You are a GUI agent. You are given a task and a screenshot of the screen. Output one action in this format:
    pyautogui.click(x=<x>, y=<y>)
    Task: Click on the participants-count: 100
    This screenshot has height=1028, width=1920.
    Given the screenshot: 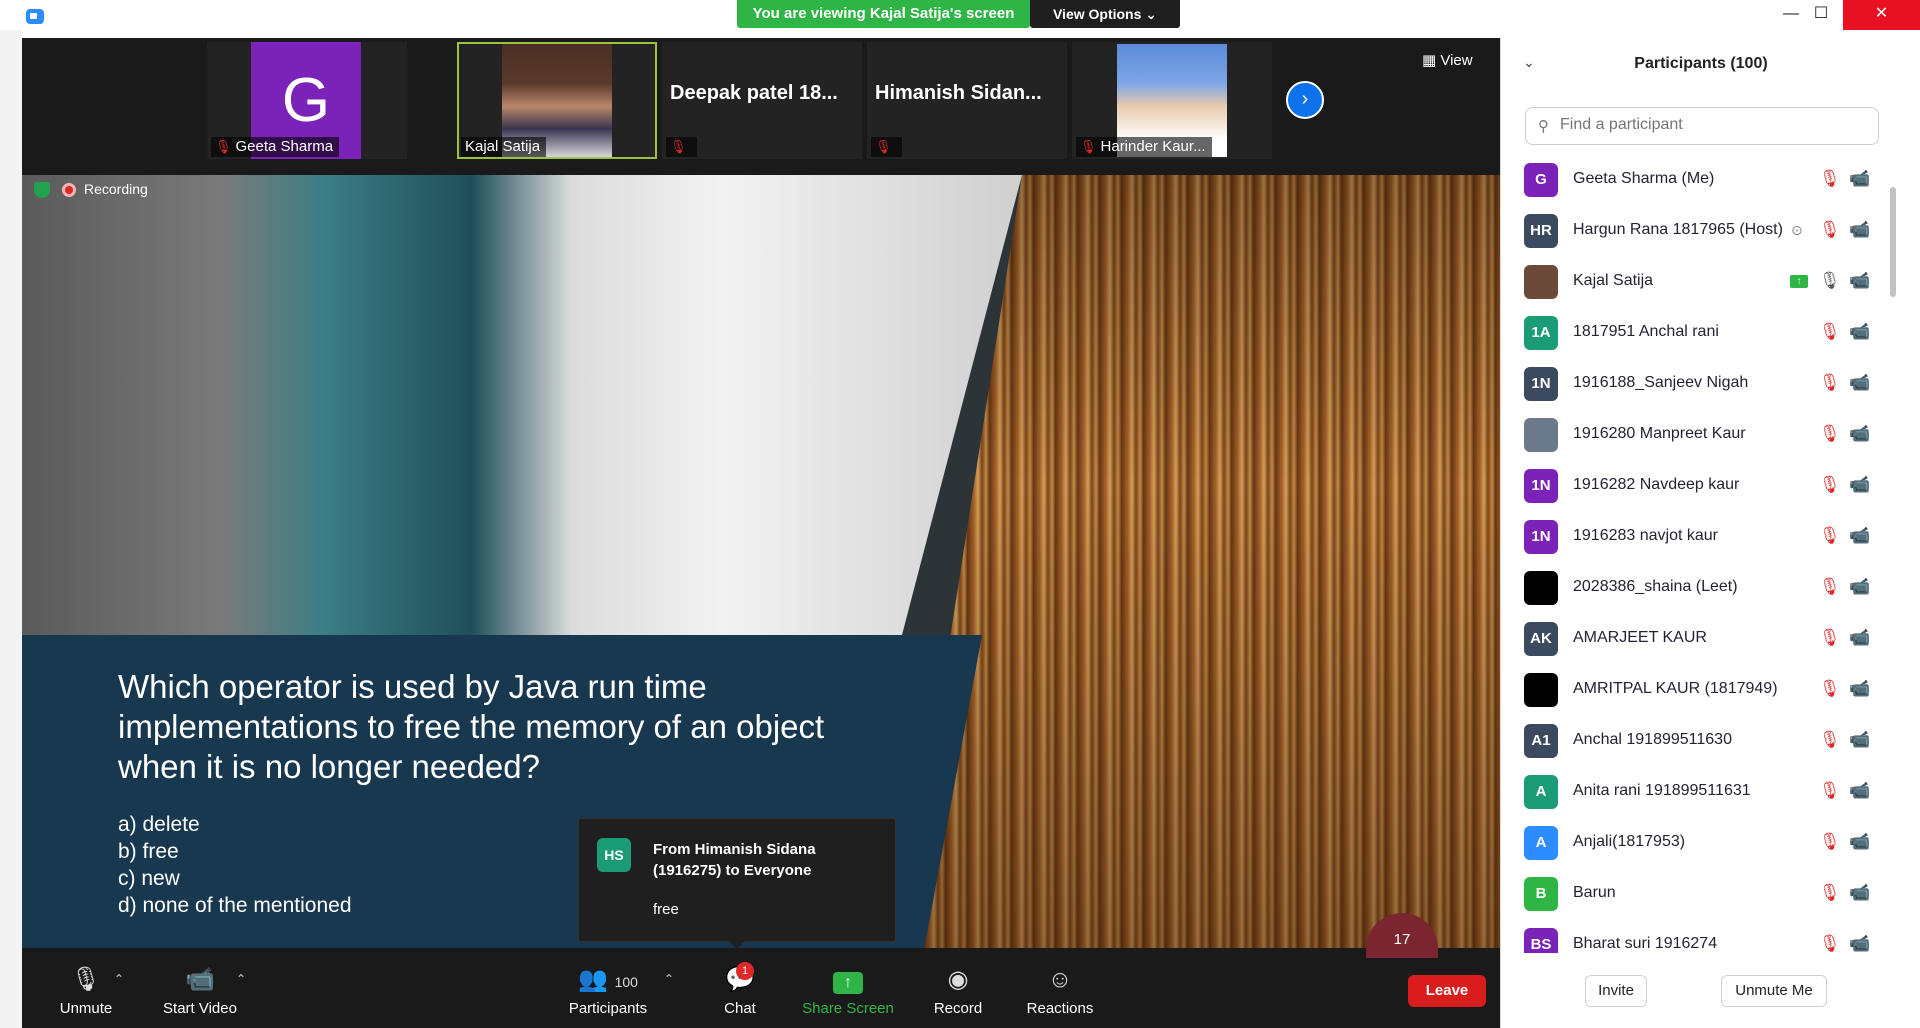 What is the action you would take?
    pyautogui.click(x=626, y=982)
    